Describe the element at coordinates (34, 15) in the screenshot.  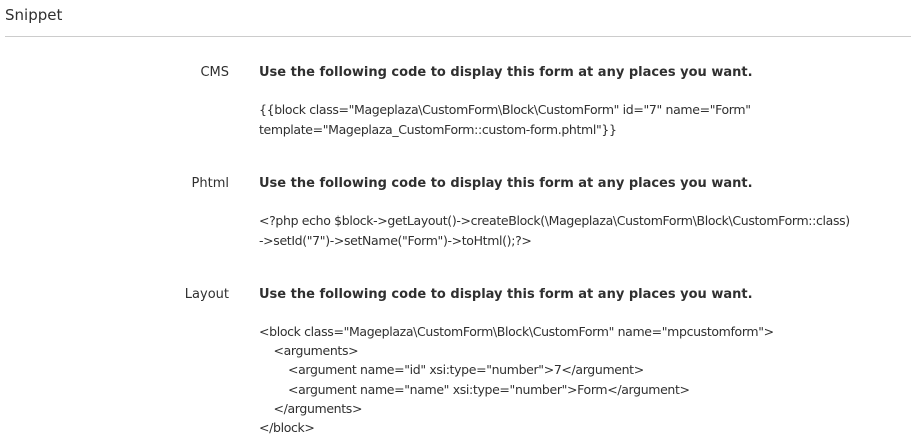
I see `section-title: Snippet` at that location.